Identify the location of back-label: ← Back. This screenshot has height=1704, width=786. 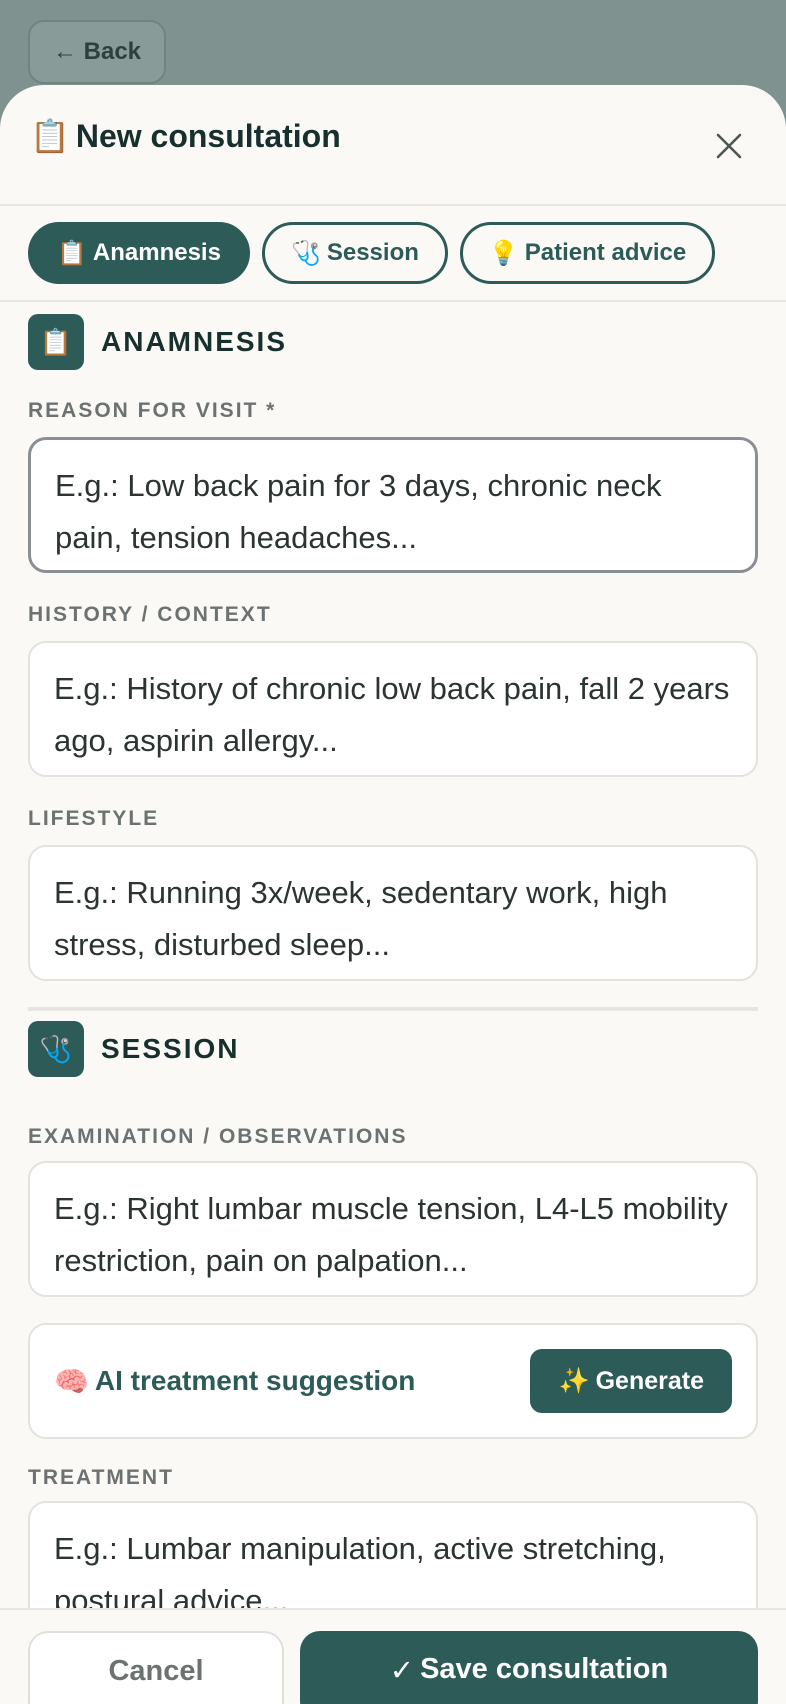
(97, 51).